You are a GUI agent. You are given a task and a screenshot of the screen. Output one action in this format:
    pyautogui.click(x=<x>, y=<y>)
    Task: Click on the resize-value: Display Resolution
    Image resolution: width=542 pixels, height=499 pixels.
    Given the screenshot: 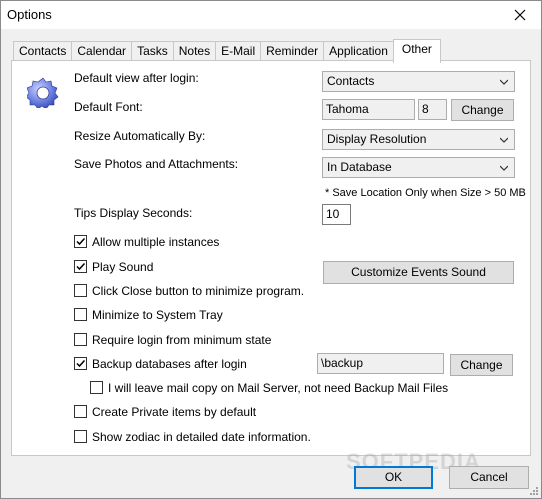 What is the action you would take?
    pyautogui.click(x=377, y=139)
    